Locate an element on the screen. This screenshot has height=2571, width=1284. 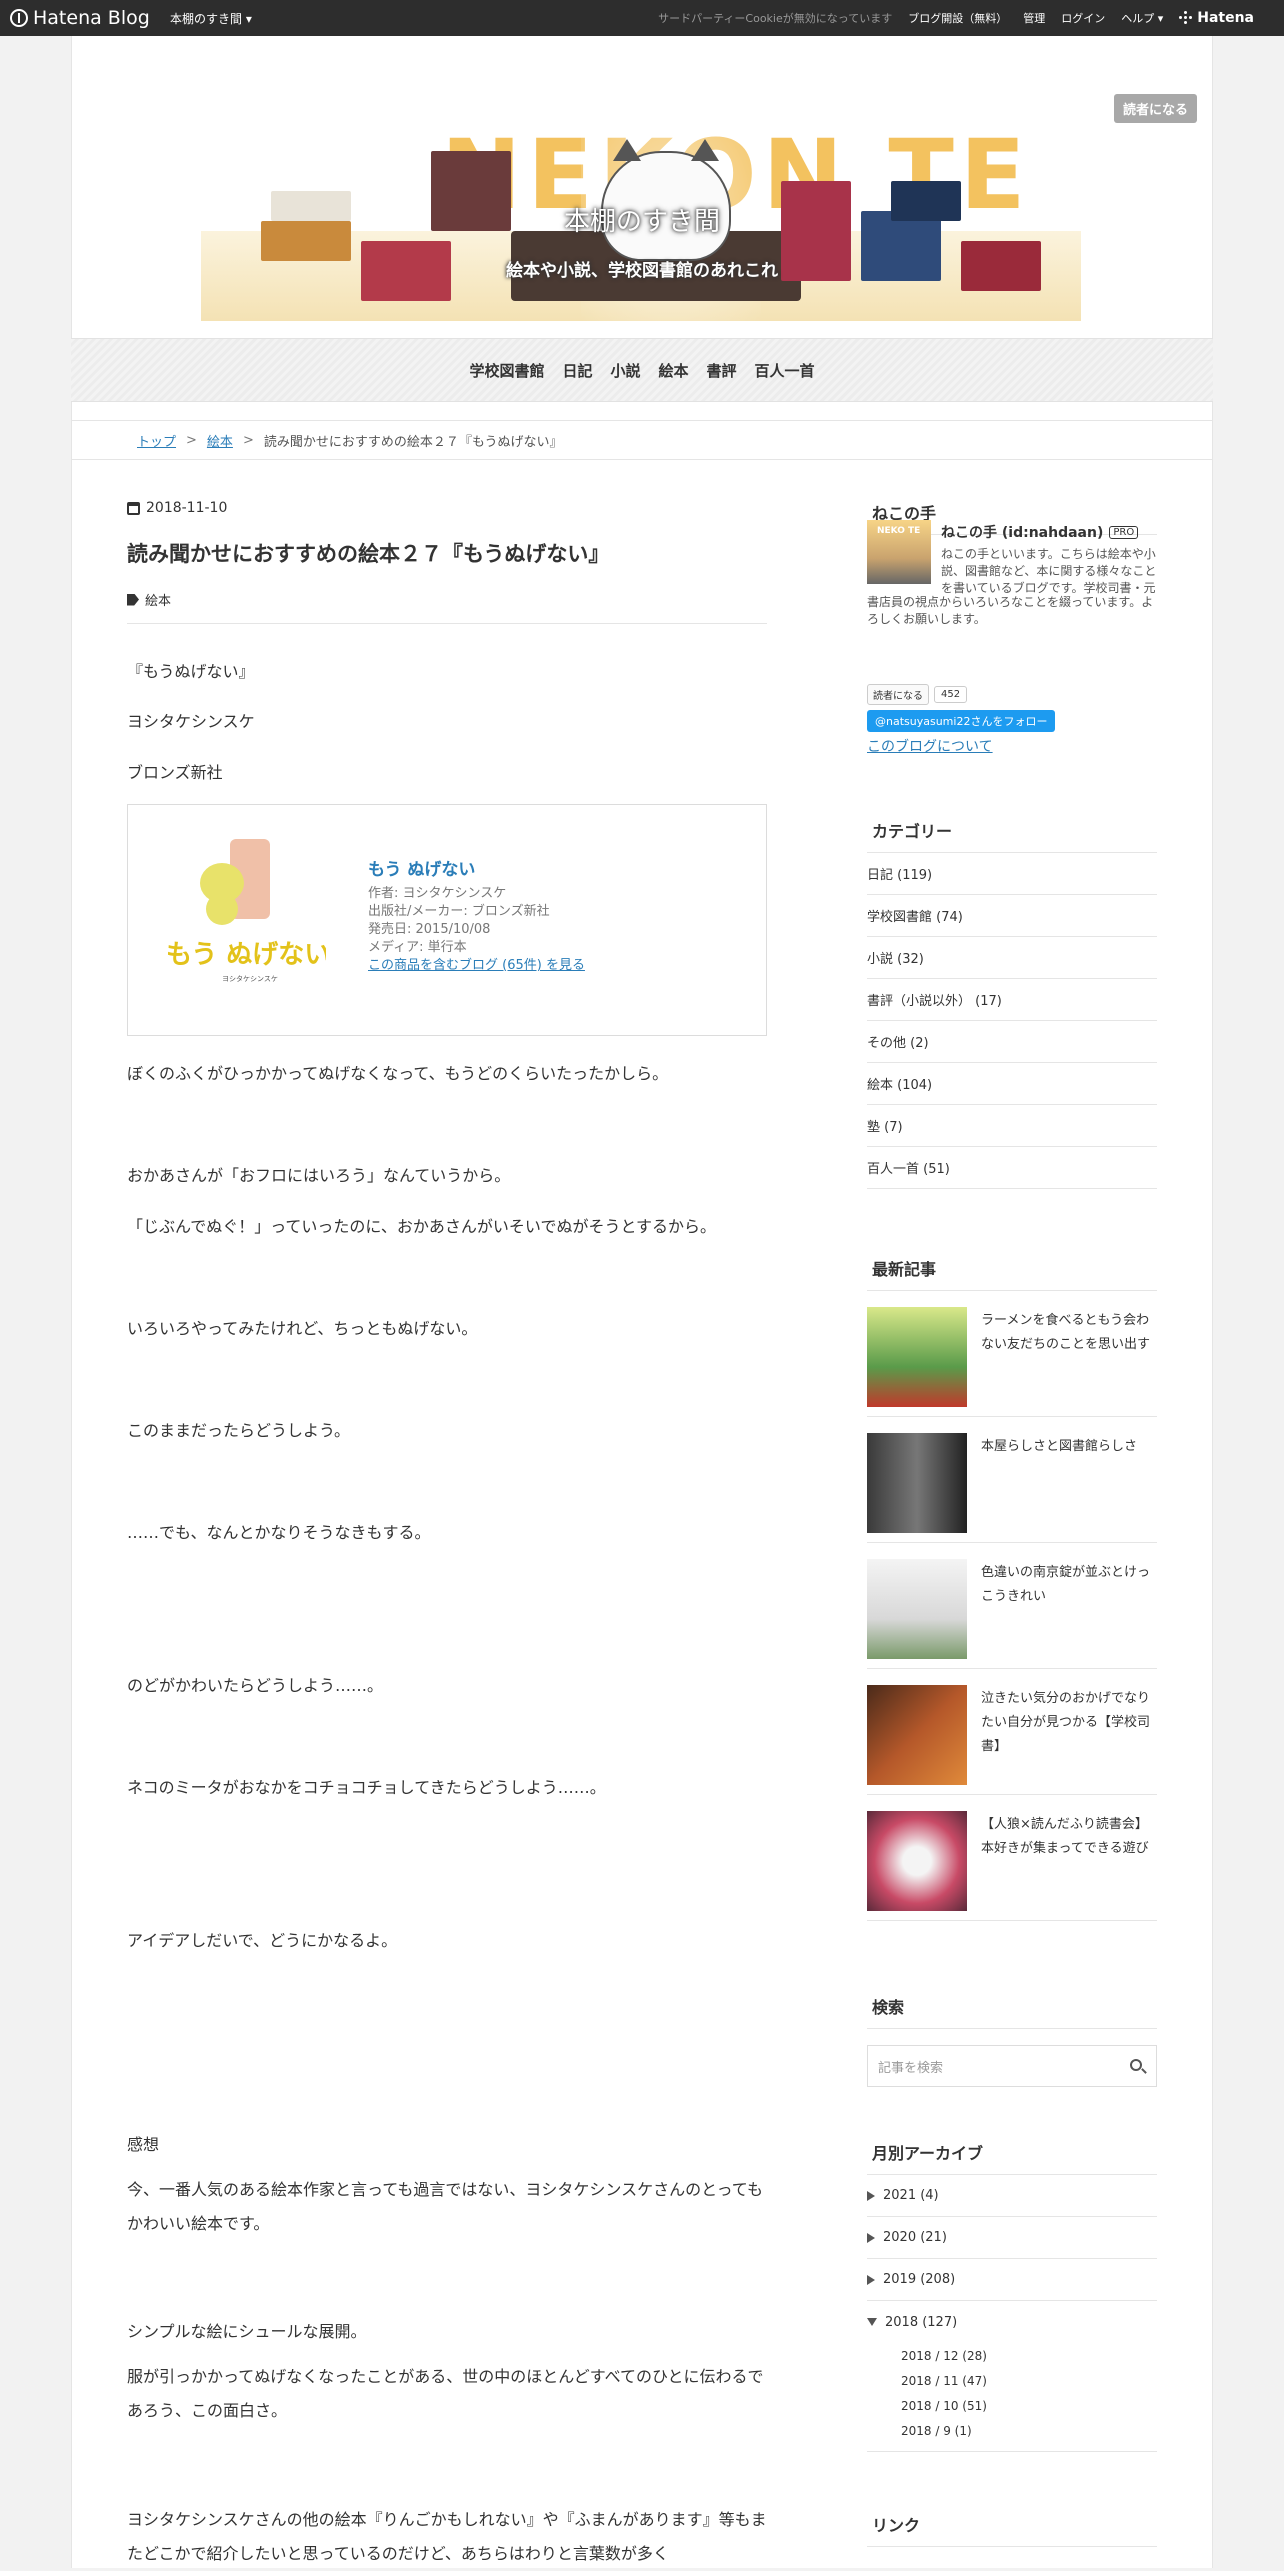
article-paragraph: アイデアしだいで、どうにかなるよ。 is located at coordinates (262, 1940).